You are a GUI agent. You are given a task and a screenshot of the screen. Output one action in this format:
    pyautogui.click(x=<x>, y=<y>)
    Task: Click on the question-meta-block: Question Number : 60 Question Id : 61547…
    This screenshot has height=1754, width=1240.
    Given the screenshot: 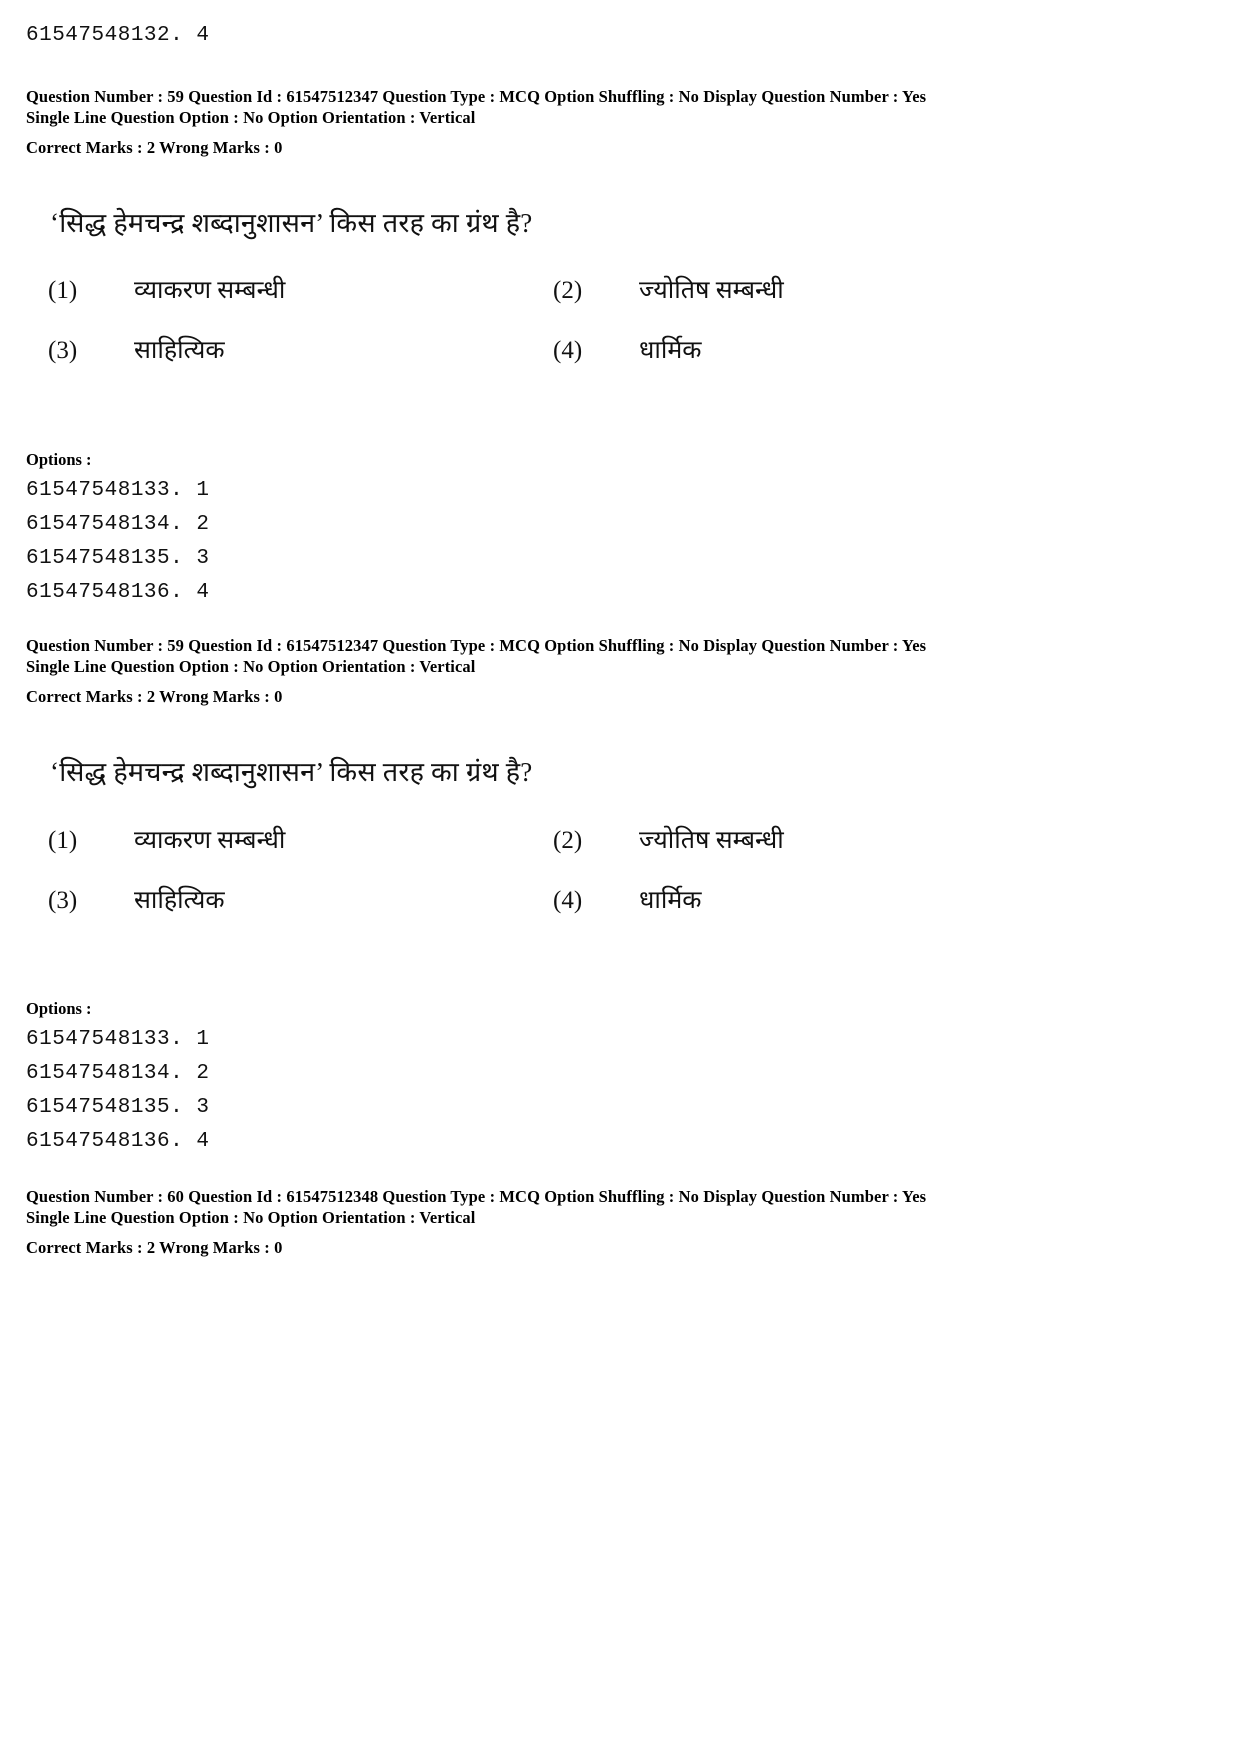 What is the action you would take?
    pyautogui.click(x=476, y=1222)
    